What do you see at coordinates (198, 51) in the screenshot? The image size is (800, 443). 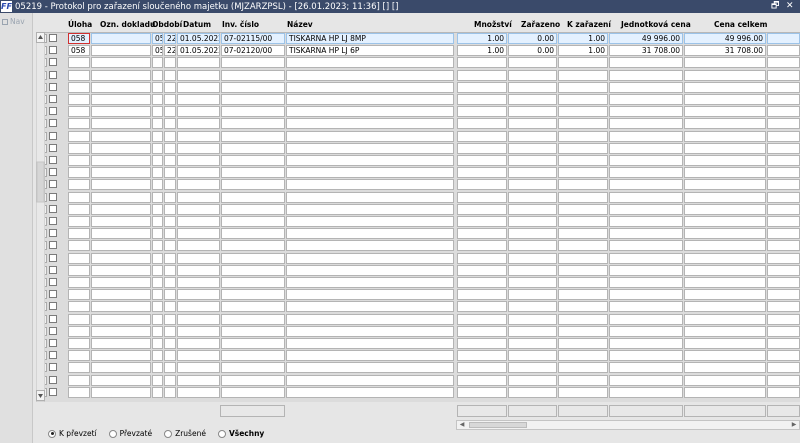 I see `cell-datum: 01.05.2022` at bounding box center [198, 51].